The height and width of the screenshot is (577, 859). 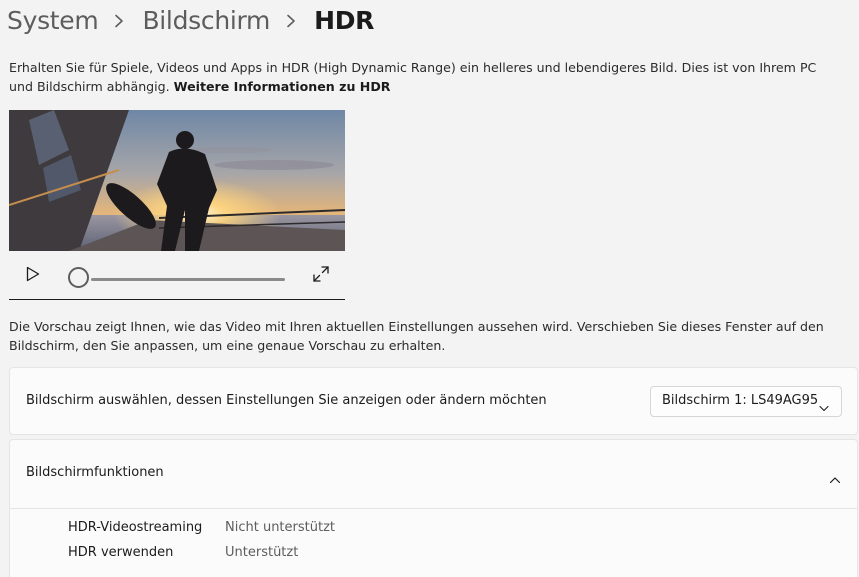 I want to click on learn-more-link: Weitere Informationen zu HDR, so click(x=282, y=86).